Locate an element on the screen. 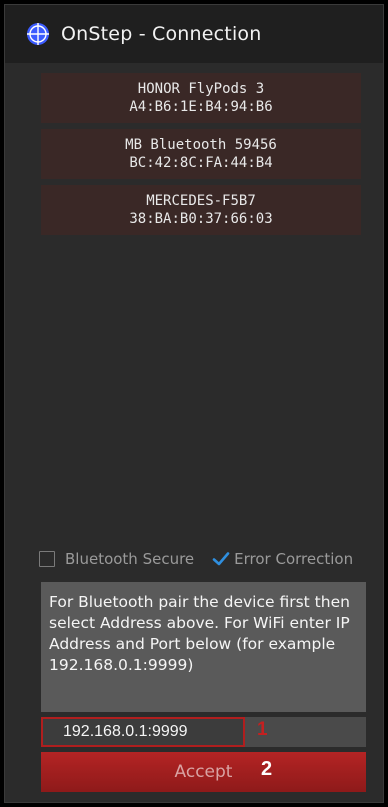 Image resolution: width=388 pixels, height=807 pixels. crosshair-circle-icon is located at coordinates (38, 34).